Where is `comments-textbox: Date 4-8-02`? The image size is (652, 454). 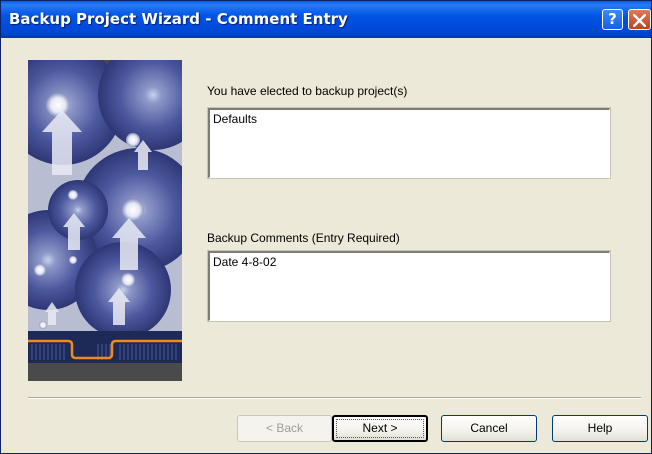 comments-textbox: Date 4-8-02 is located at coordinates (409, 286).